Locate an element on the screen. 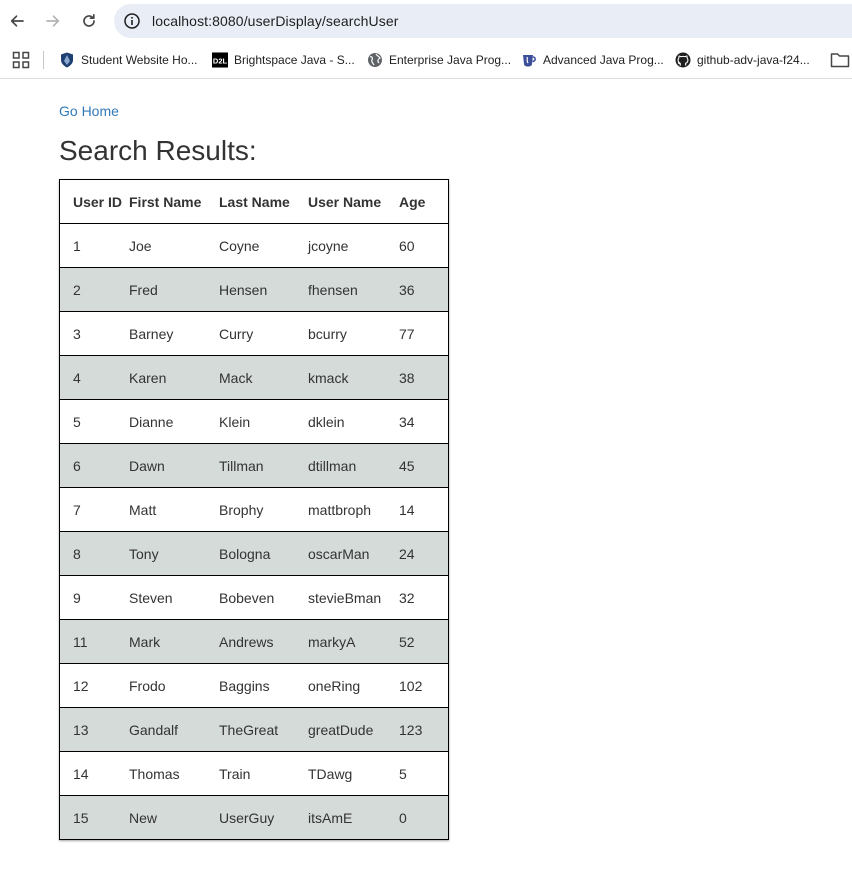 The height and width of the screenshot is (894, 852). url-text: localhost:8080/userDisplay/searchUser is located at coordinates (275, 21).